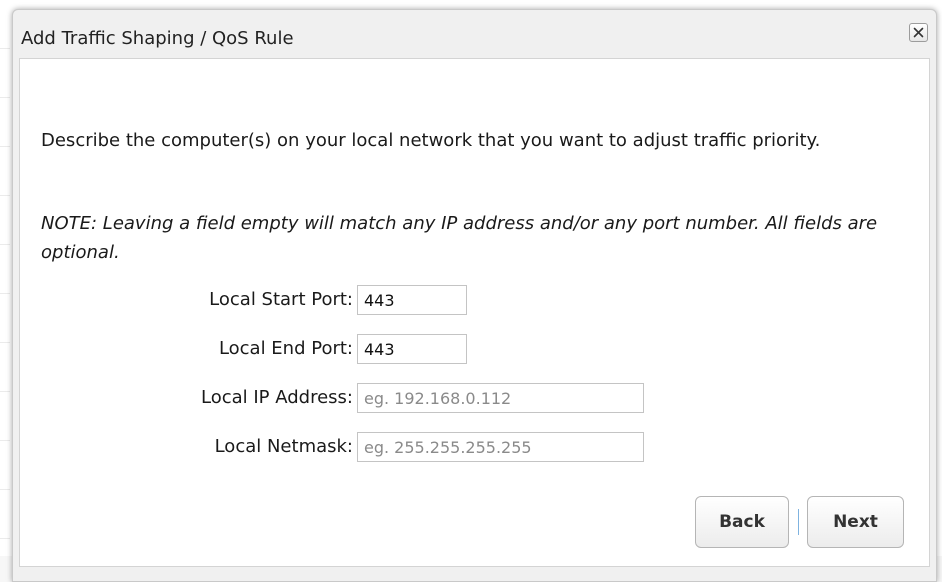 This screenshot has width=942, height=582. I want to click on local-end-port-label: Local End Port:, so click(285, 348).